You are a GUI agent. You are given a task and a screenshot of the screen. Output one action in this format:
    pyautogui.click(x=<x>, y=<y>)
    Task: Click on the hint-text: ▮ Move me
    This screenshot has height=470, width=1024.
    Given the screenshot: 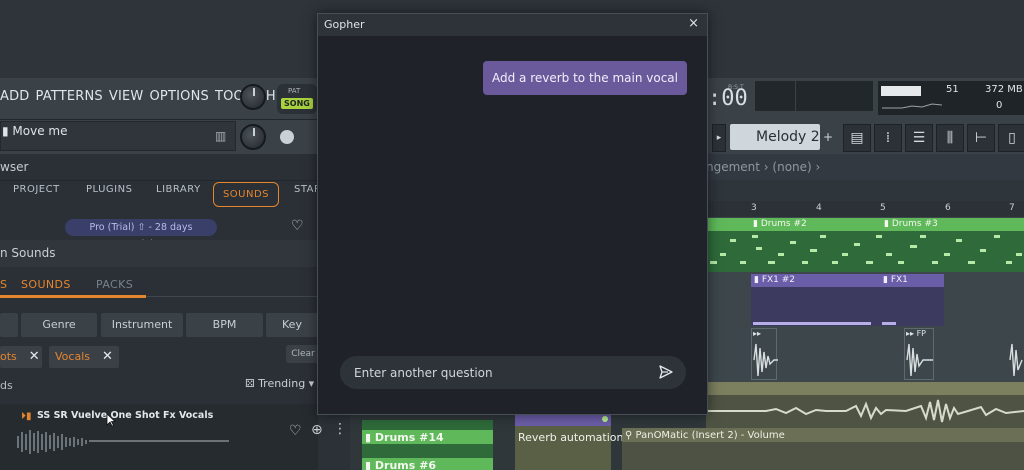 What is the action you would take?
    pyautogui.click(x=35, y=131)
    